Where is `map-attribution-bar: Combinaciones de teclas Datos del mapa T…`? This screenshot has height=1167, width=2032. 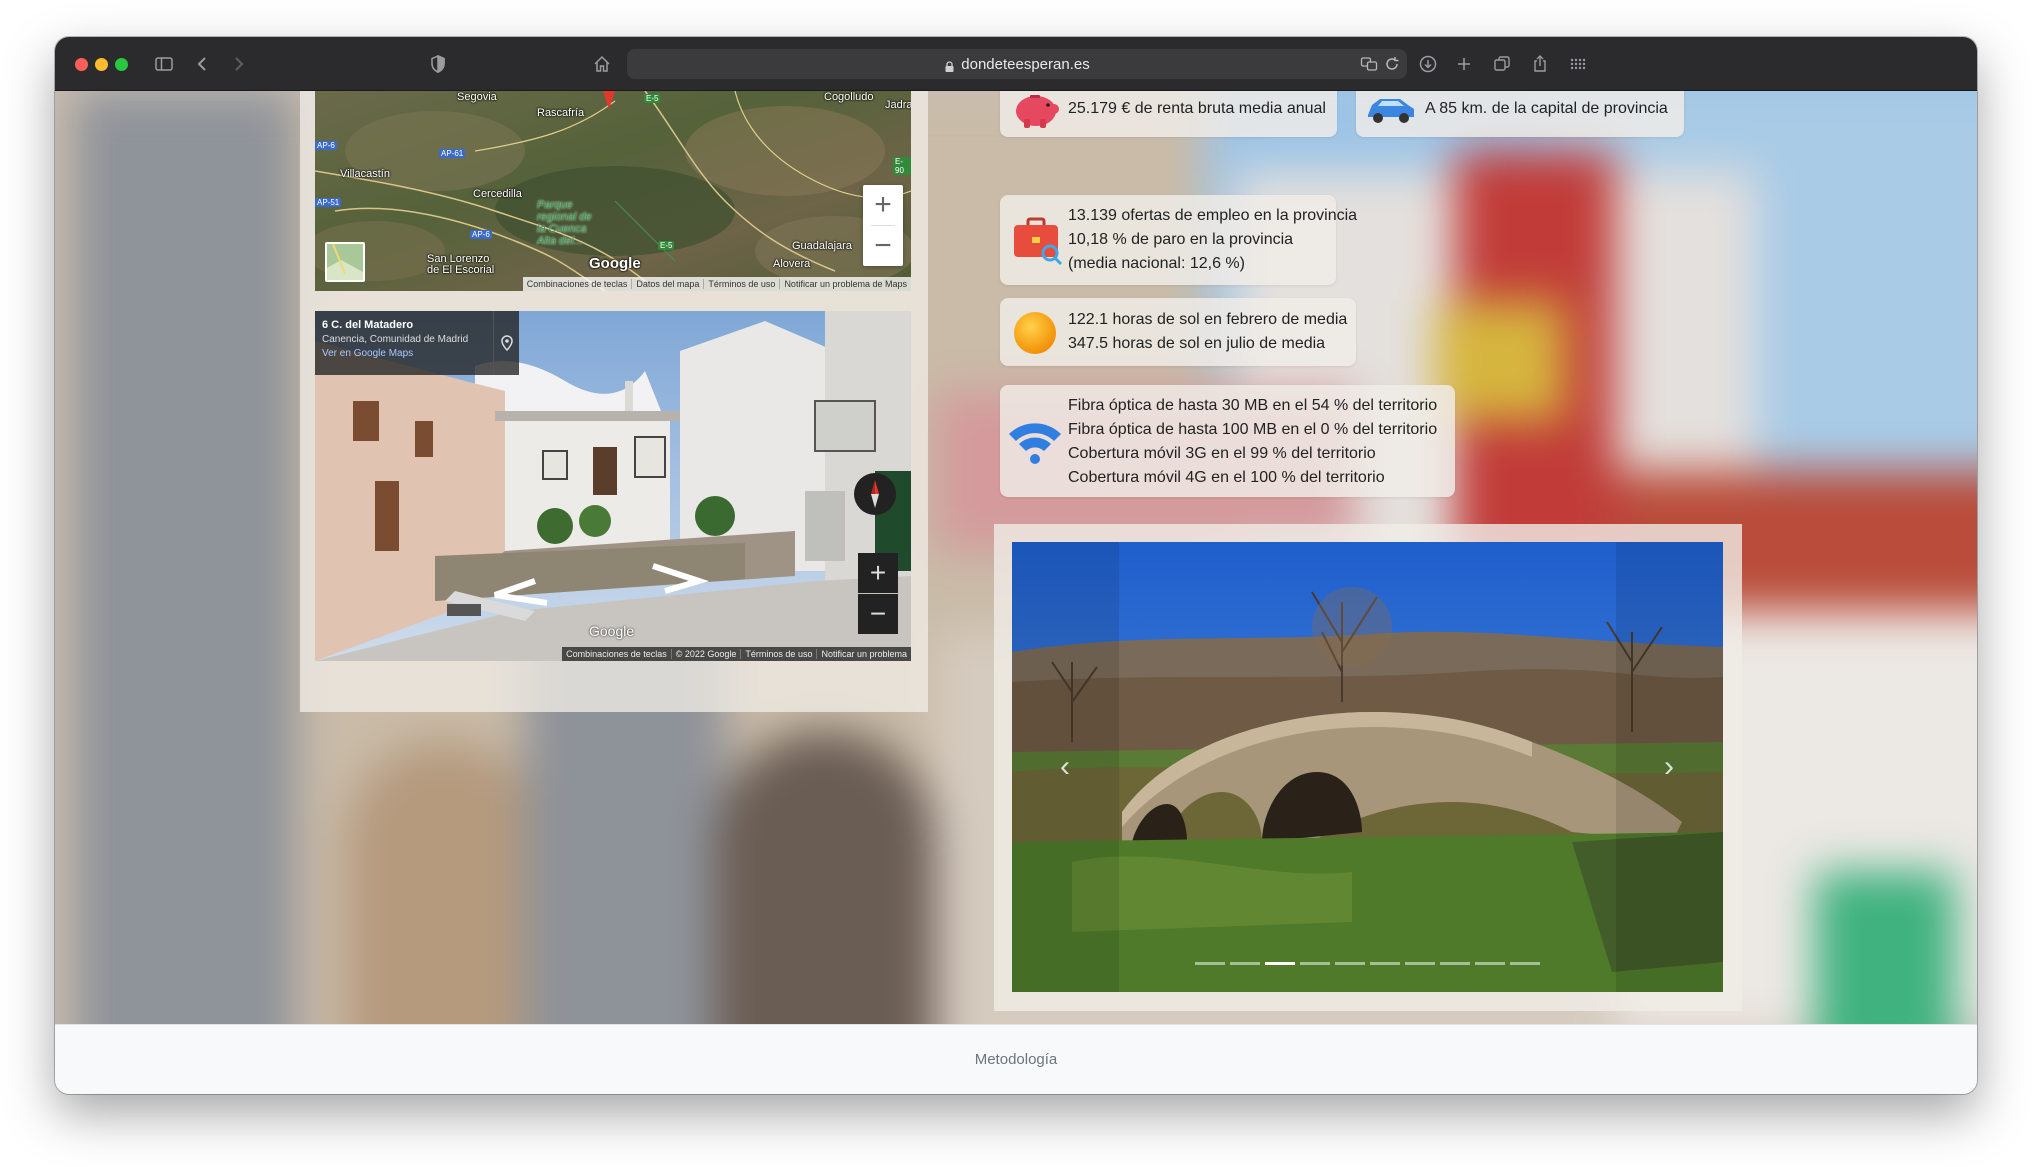 map-attribution-bar: Combinaciones de teclas Datos del mapa T… is located at coordinates (716, 284).